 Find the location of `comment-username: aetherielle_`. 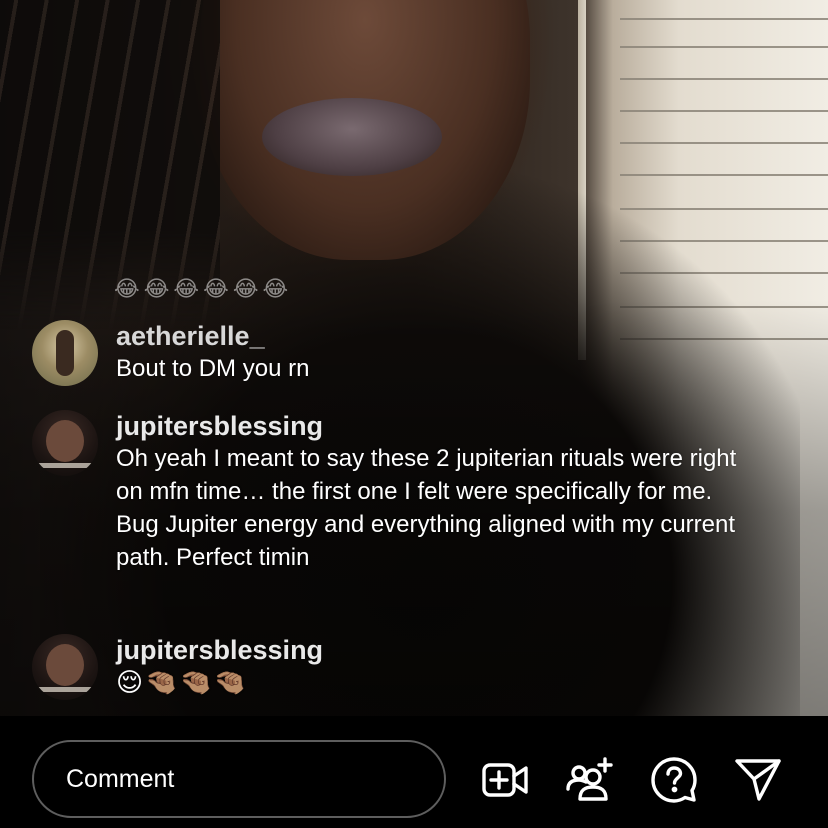

comment-username: aetherielle_ is located at coordinates (212, 336).